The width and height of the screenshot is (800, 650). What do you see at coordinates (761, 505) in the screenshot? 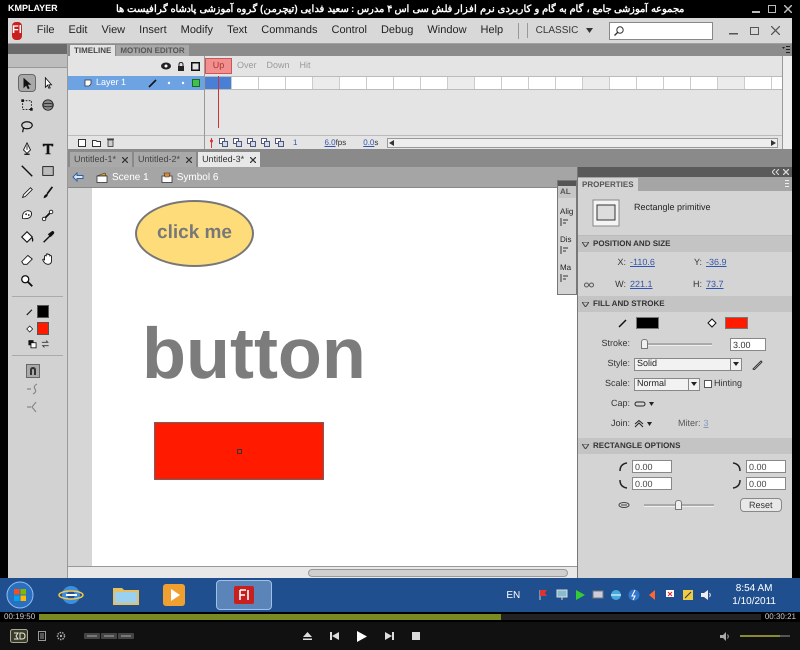
I see `reset-button: Reset` at bounding box center [761, 505].